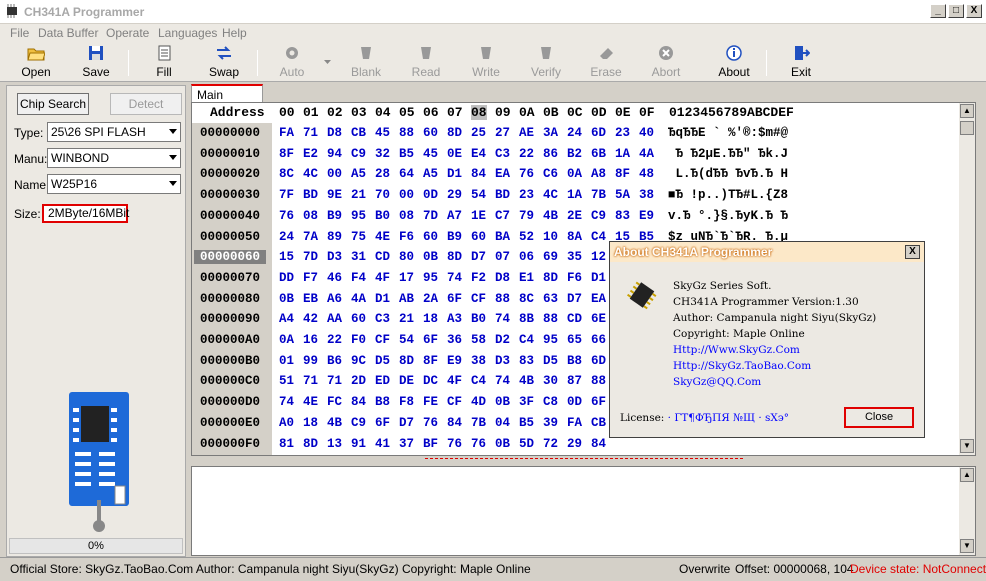  What do you see at coordinates (502, 257) in the screenshot?
I see `hex-byte: 07` at bounding box center [502, 257].